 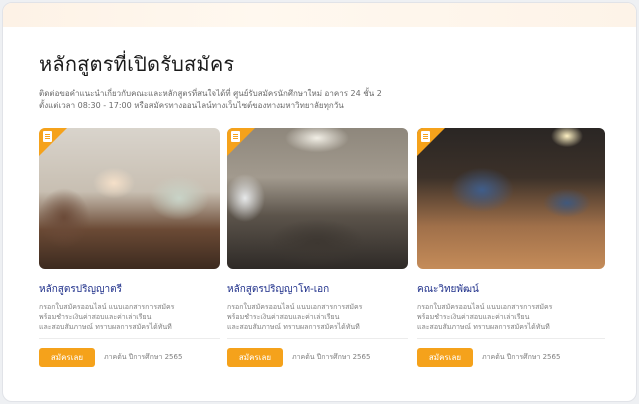 I want to click on online-meeting-photo, so click(x=511, y=198).